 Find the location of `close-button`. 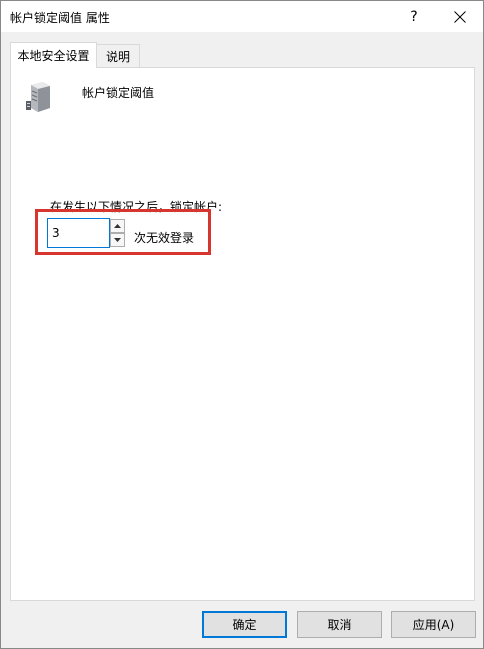

close-button is located at coordinates (460, 16).